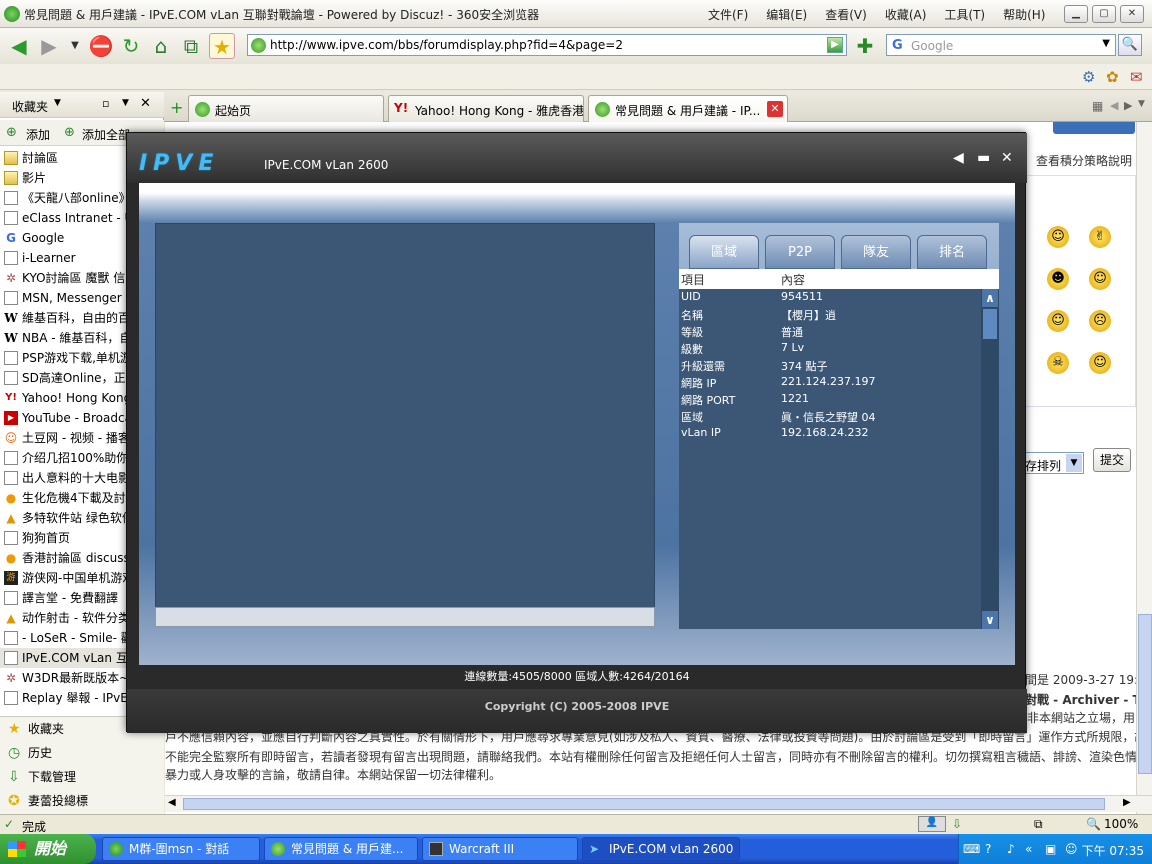 The image size is (1152, 864). I want to click on taskbar-ipve: ➤ IPvE.COM vLan 2600, so click(661, 849).